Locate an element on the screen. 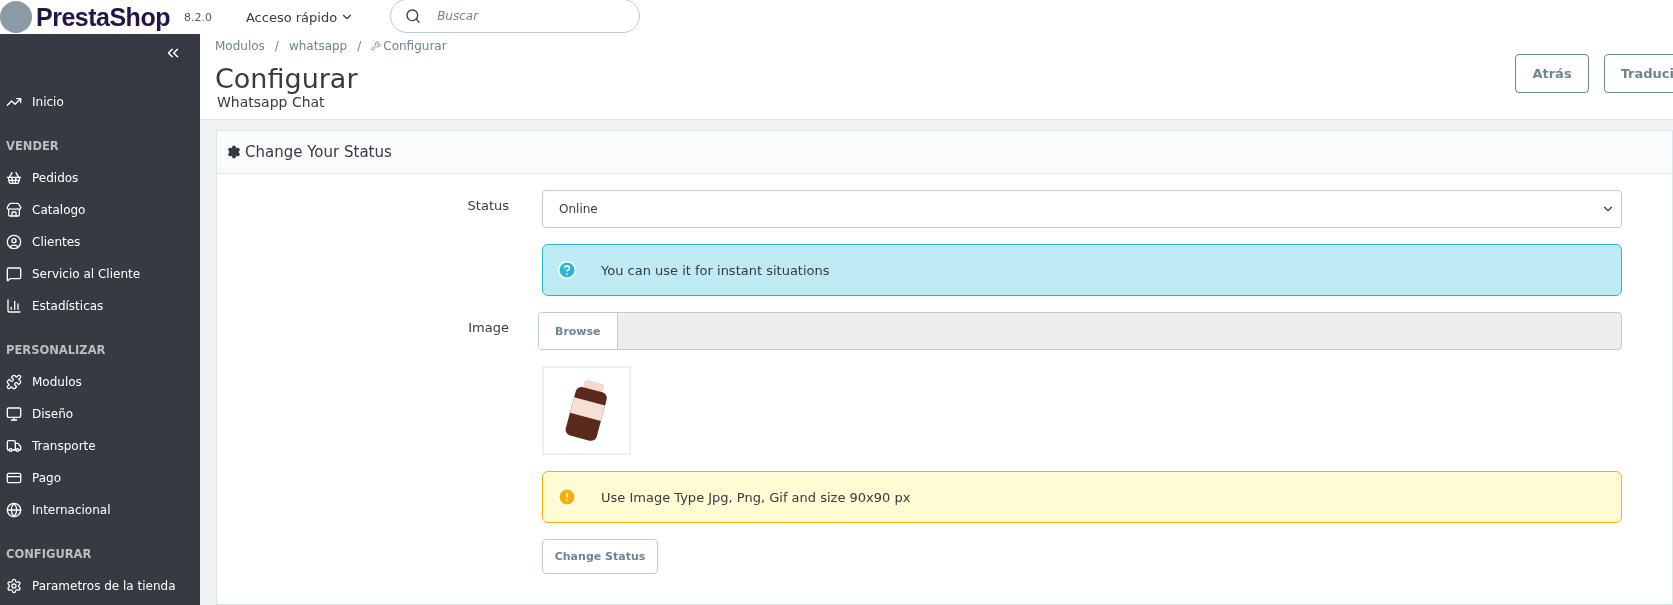 This screenshot has height=605, width=1673. sidebar-item: Internacional is located at coordinates (100, 510).